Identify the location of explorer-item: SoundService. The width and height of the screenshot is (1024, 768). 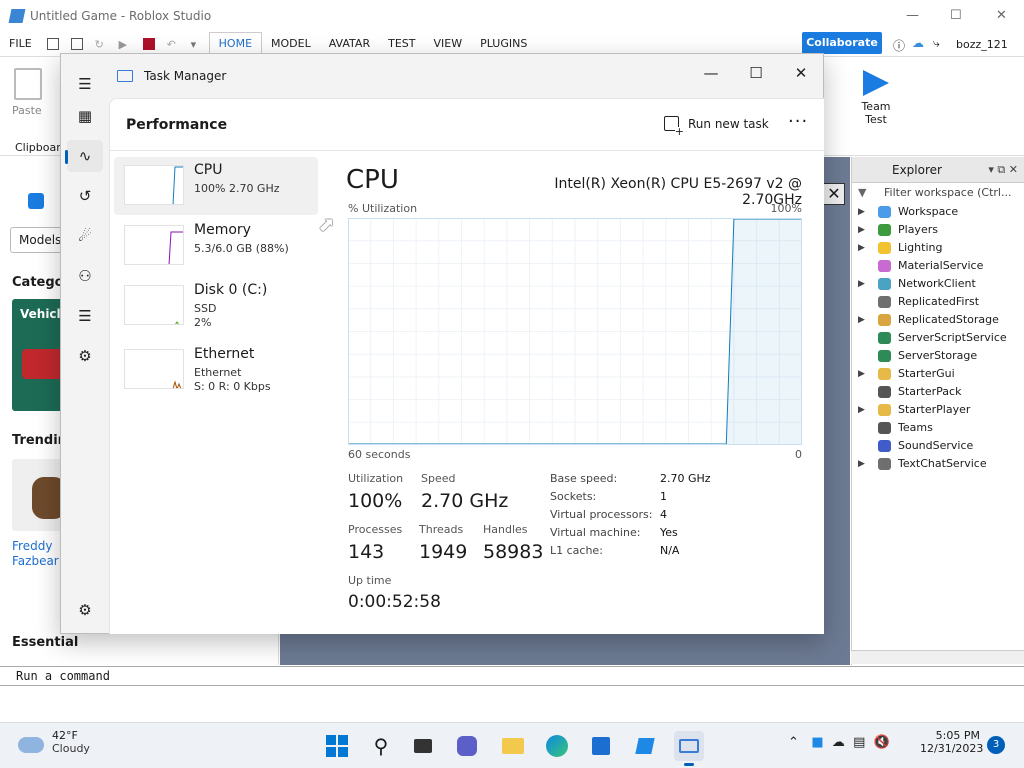
(938, 446).